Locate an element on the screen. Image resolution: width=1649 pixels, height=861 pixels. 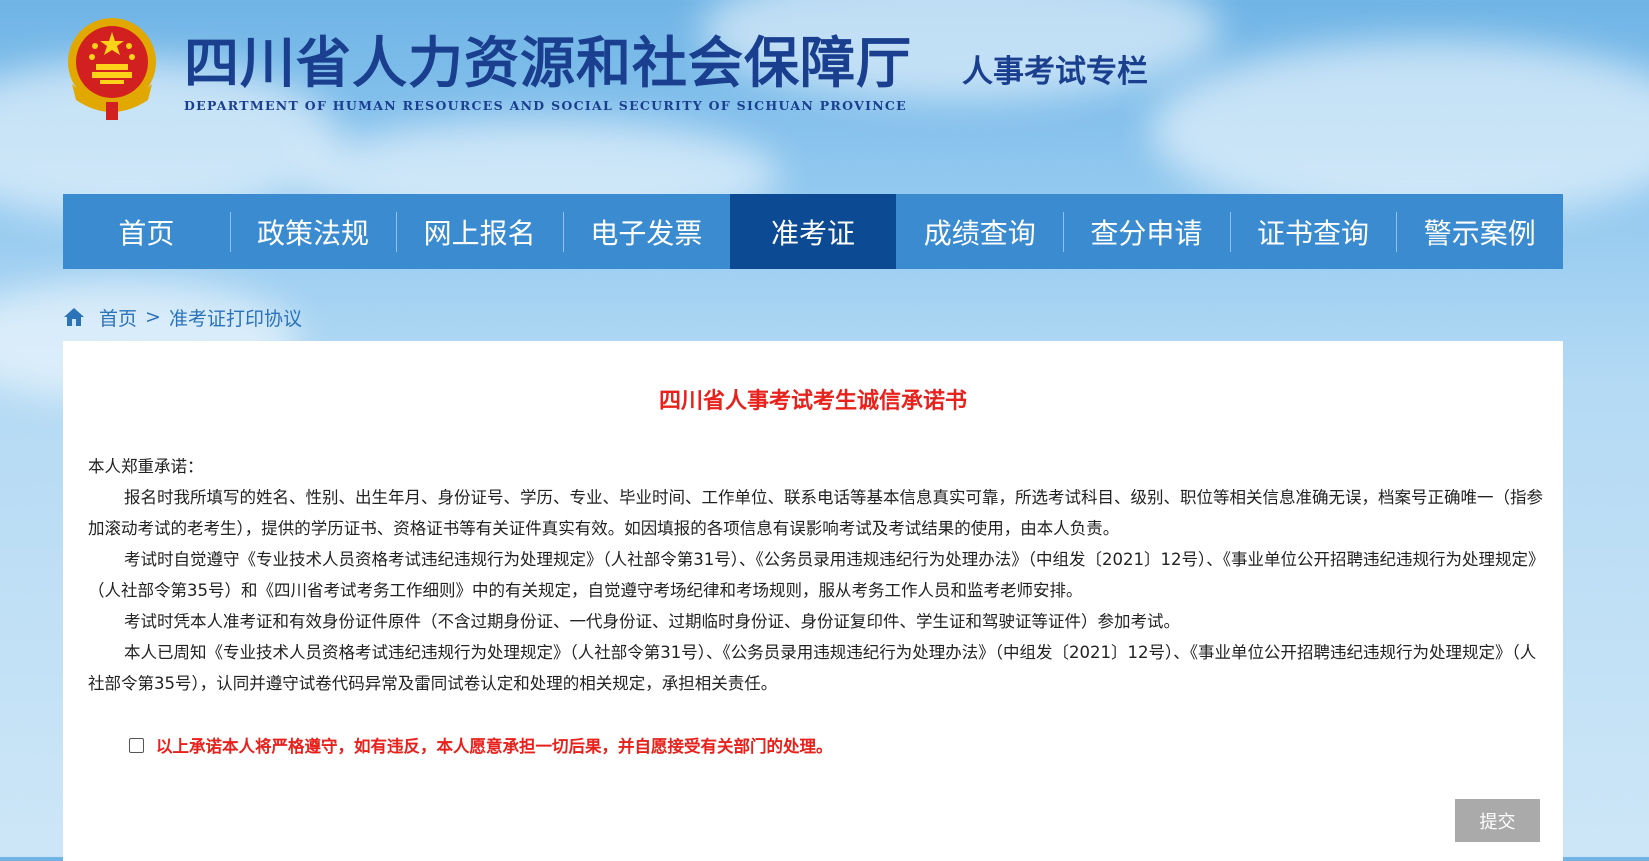
site-title: 四川省人力资源和社会保障厅 is located at coordinates (548, 62).